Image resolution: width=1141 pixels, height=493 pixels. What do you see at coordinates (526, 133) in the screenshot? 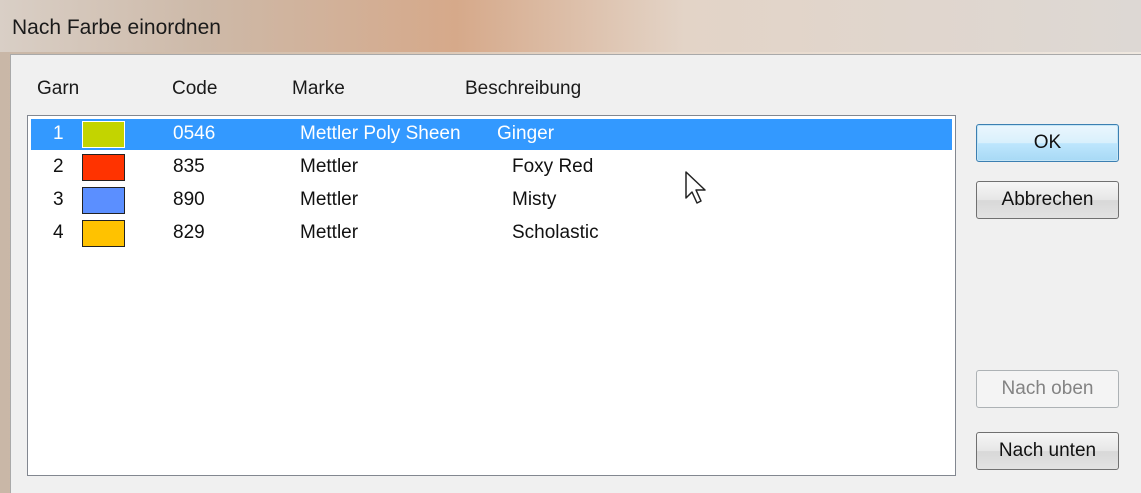
I see `row-beschreibung: Ginger` at bounding box center [526, 133].